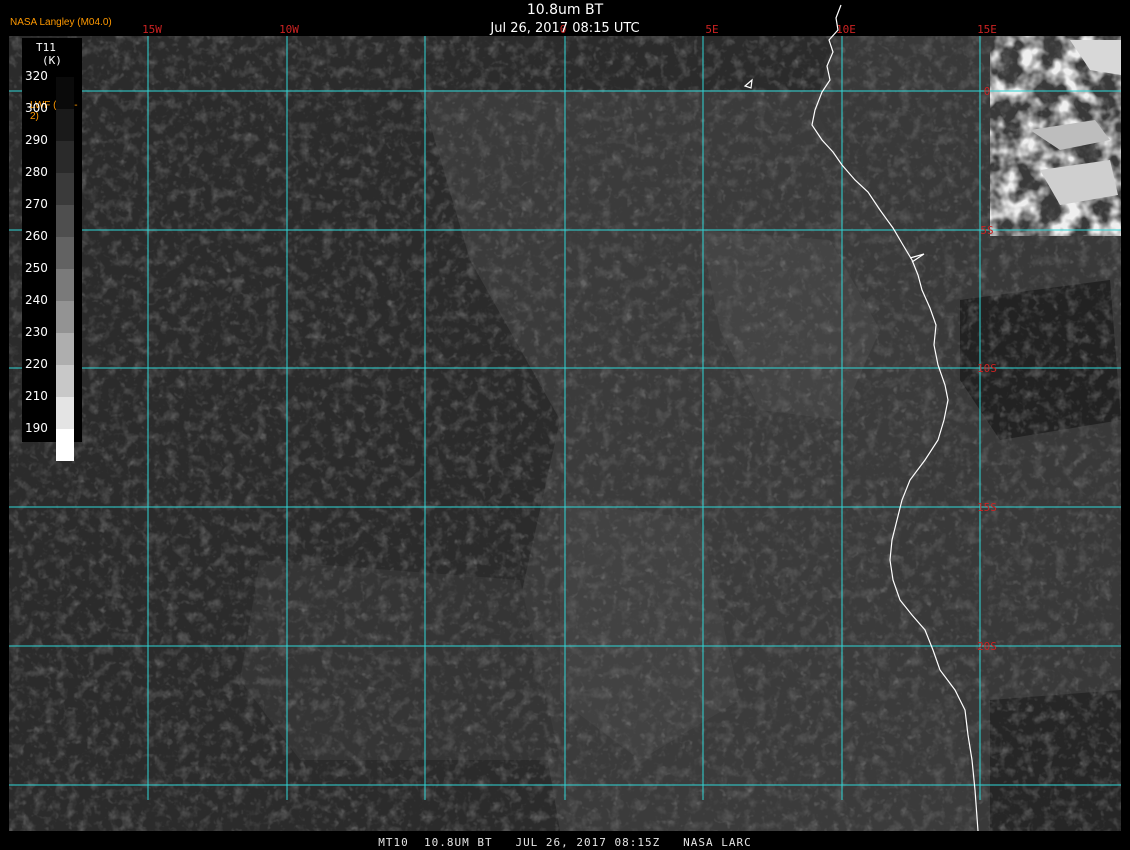 The width and height of the screenshot is (1130, 850). Describe the element at coordinates (36, 236) in the screenshot. I see `legend-tick-label: 260` at that location.